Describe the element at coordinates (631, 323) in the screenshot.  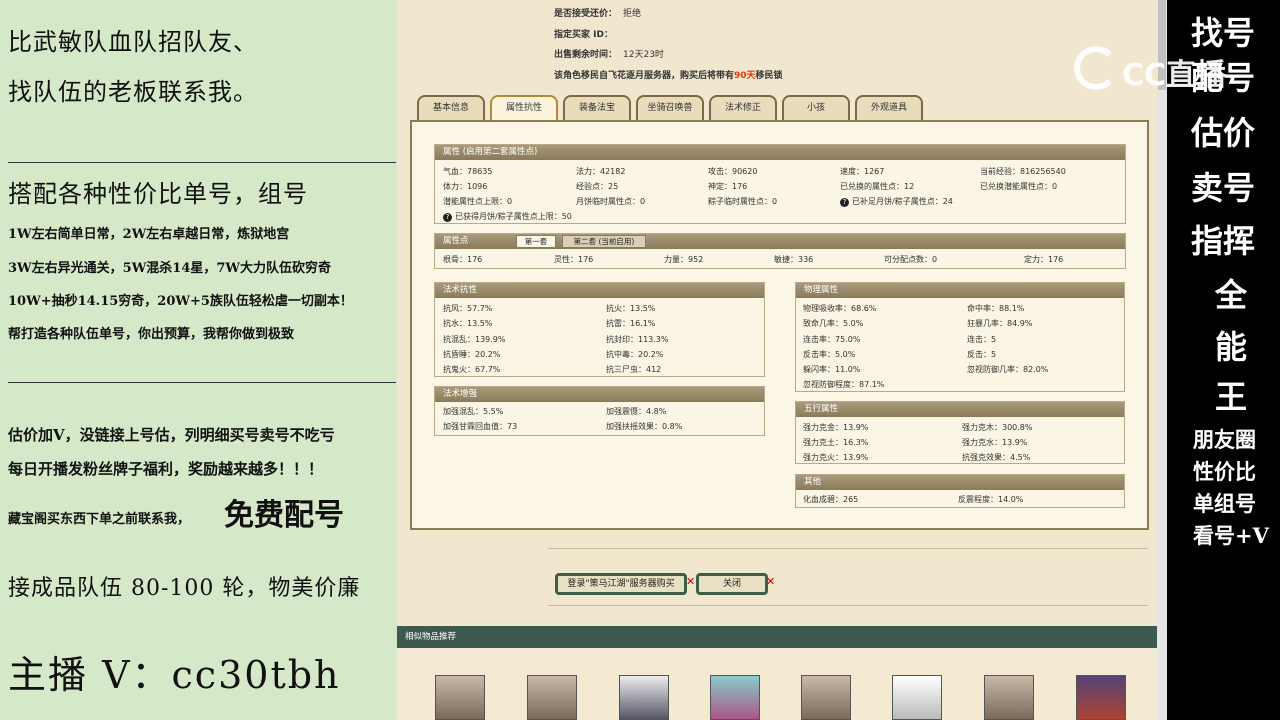
I see `resist-value: 抗雷：16.1%` at that location.